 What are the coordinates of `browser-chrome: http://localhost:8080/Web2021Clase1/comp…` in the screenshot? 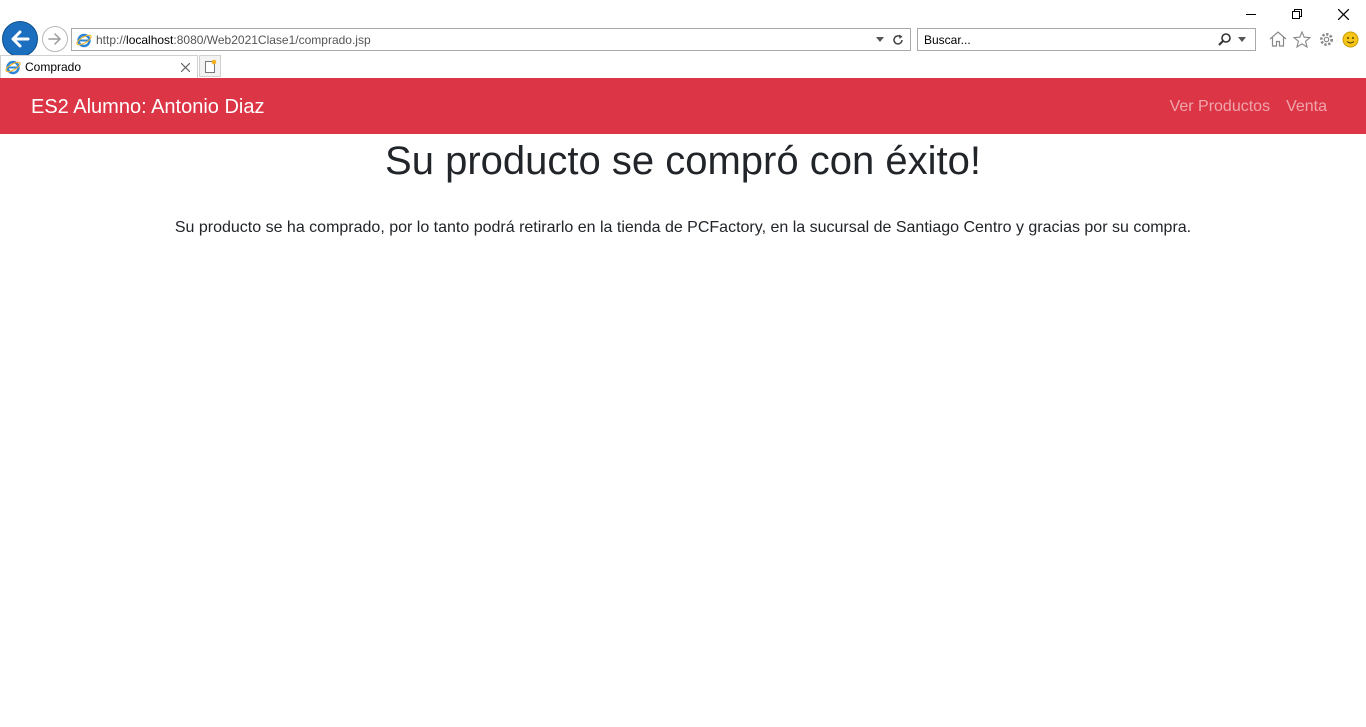 It's located at (683, 39).